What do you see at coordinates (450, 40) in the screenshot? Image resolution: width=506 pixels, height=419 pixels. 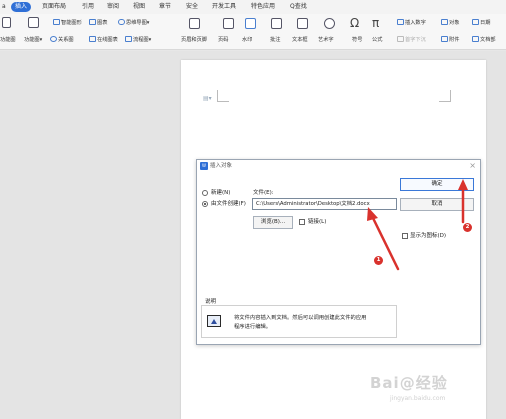 I see `attachment-button: 附件` at bounding box center [450, 40].